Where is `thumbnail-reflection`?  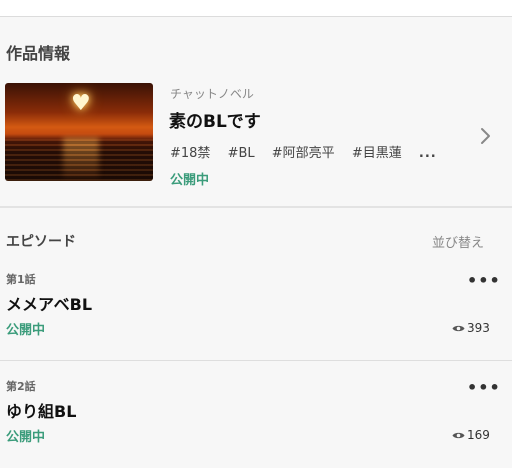
thumbnail-reflection is located at coordinates (79, 160).